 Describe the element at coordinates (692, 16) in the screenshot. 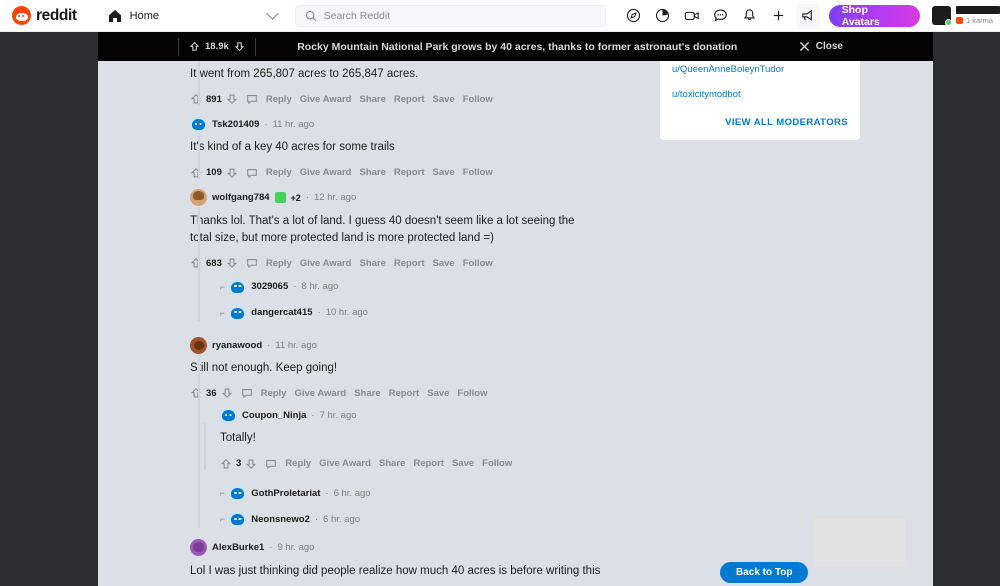

I see `video-icon` at that location.